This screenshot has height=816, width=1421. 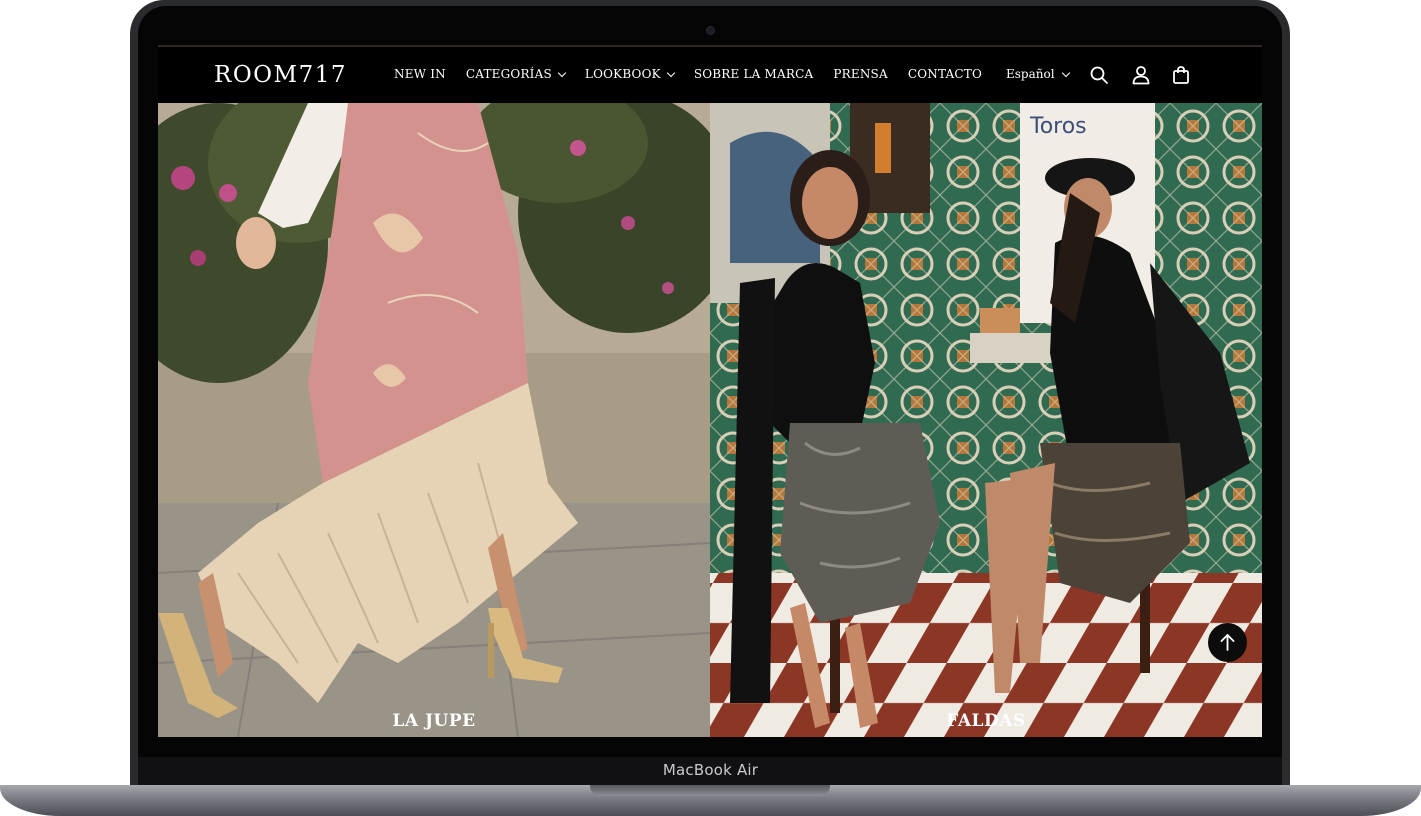 I want to click on nav-lookbook: LOOKBOOK, so click(x=630, y=74).